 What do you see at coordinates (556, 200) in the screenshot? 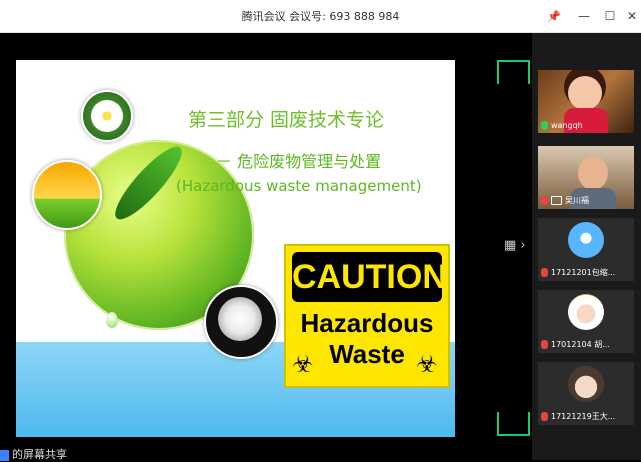
I see `camera-icon` at bounding box center [556, 200].